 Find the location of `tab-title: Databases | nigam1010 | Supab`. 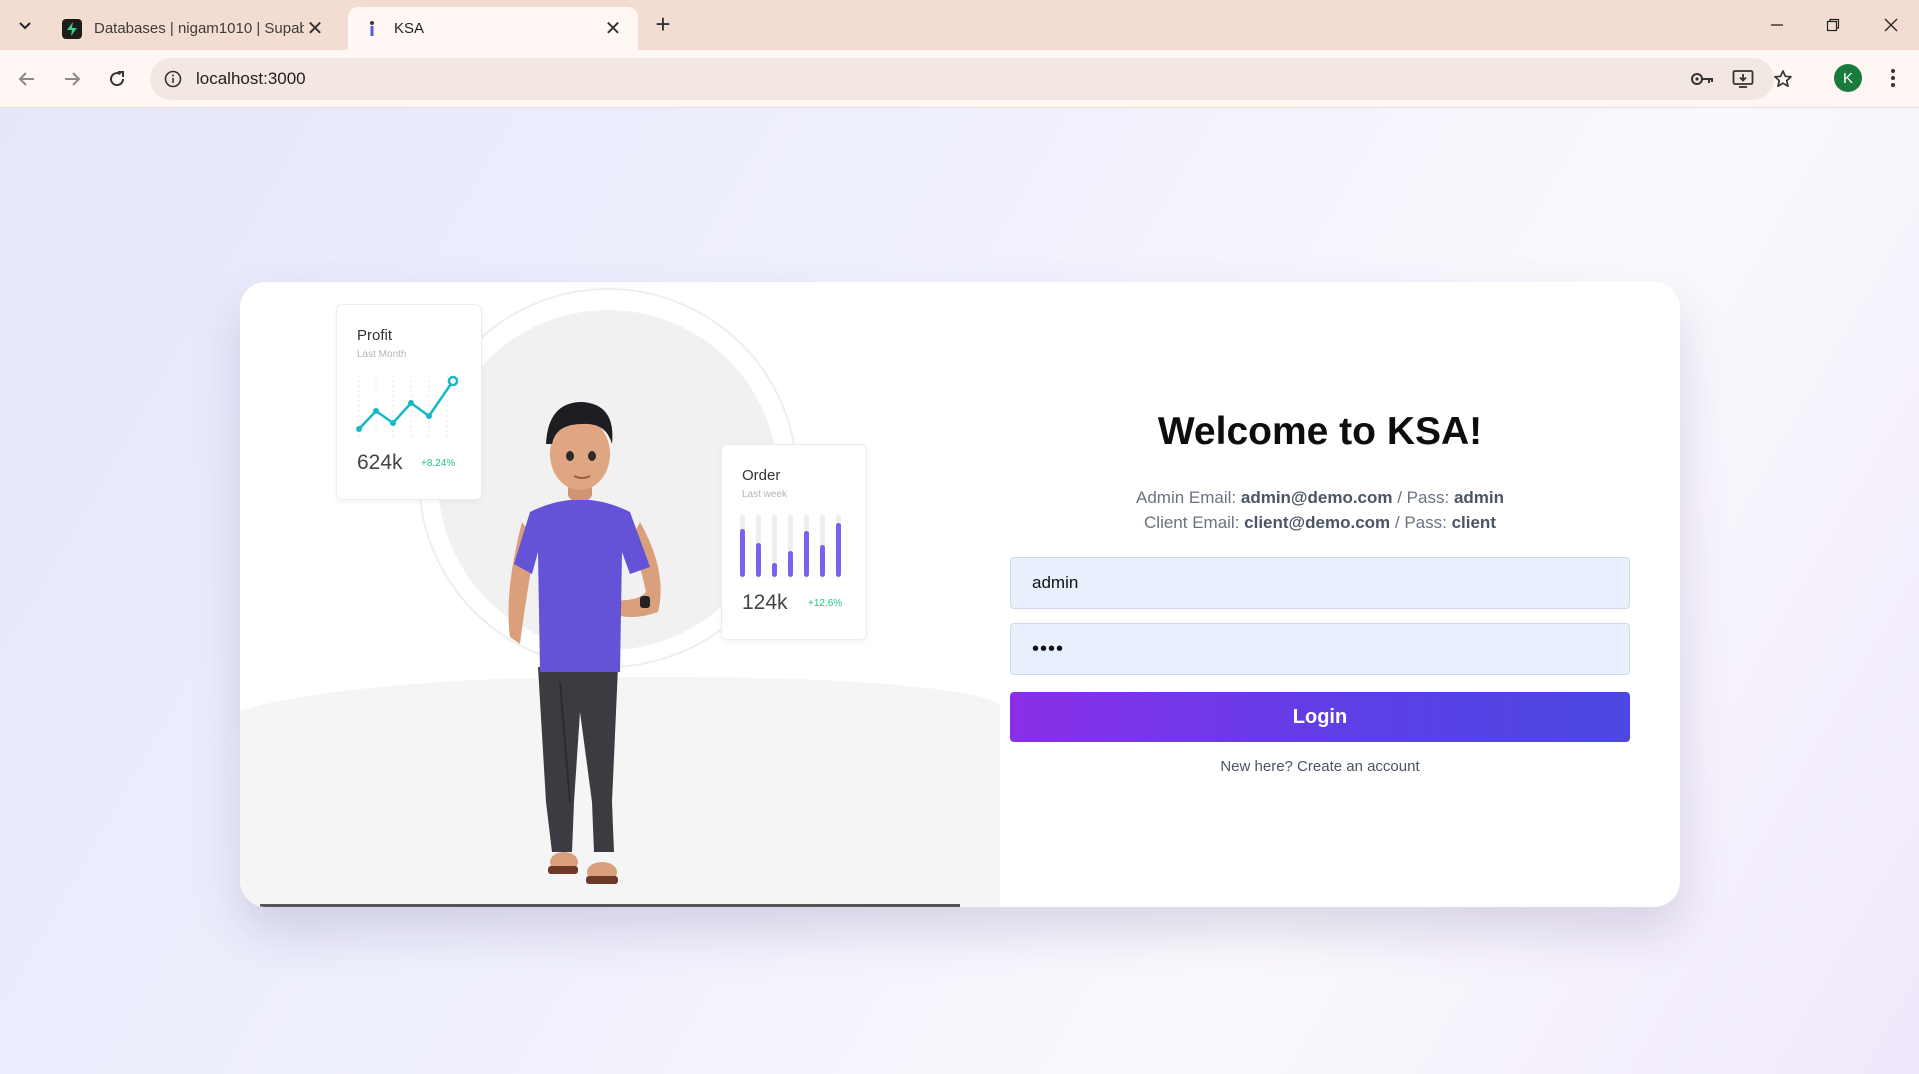

tab-title: Databases | nigam1010 | Supab is located at coordinates (199, 28).